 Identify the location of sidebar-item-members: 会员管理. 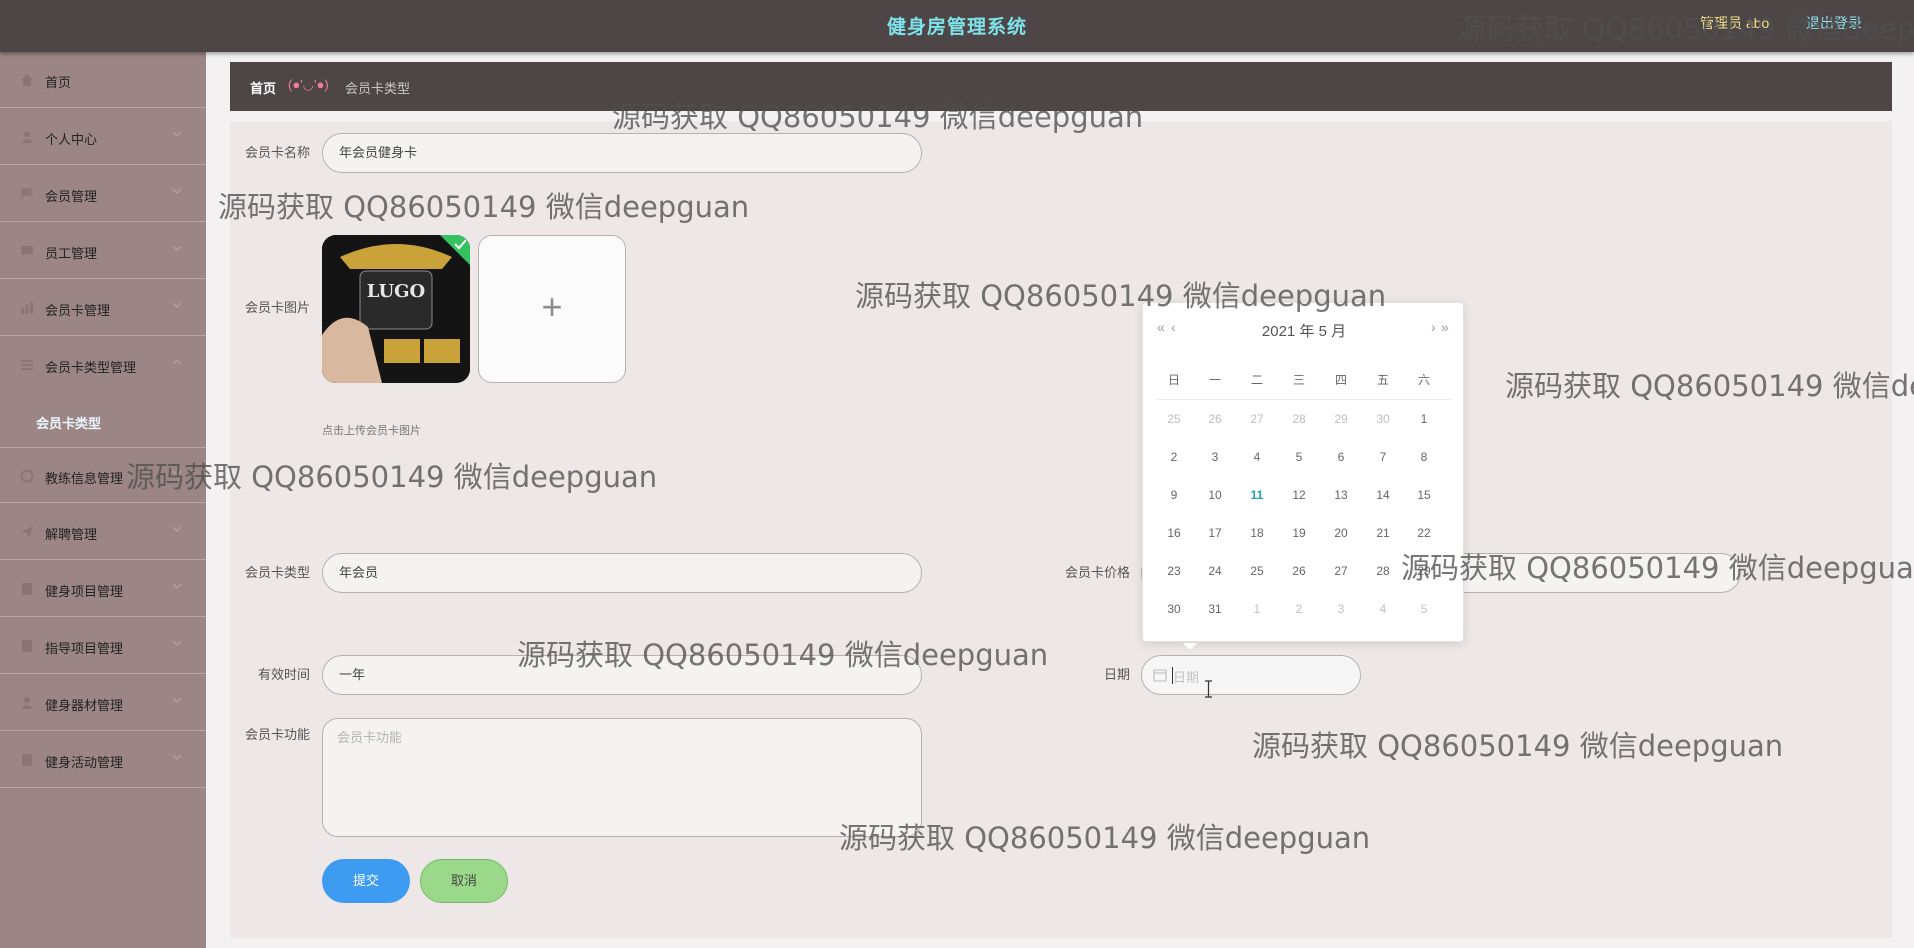
(103, 194).